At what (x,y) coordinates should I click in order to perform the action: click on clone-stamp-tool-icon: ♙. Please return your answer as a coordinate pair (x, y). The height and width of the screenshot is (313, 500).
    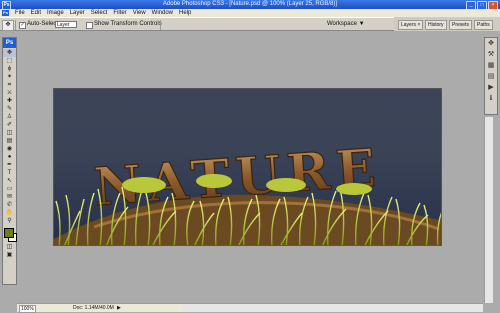
    Looking at the image, I should click on (9, 117).